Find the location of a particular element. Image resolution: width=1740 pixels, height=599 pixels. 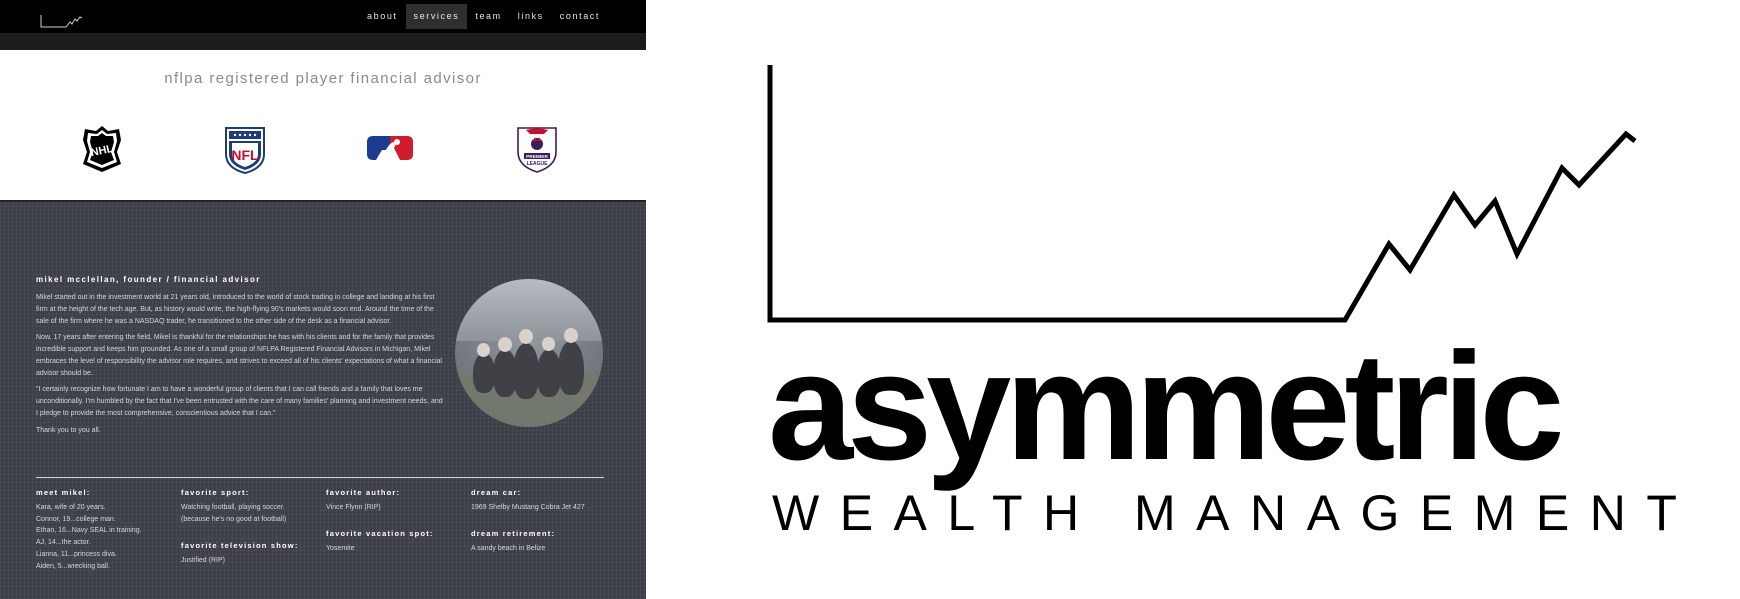

nav-about: about is located at coordinates (382, 16).